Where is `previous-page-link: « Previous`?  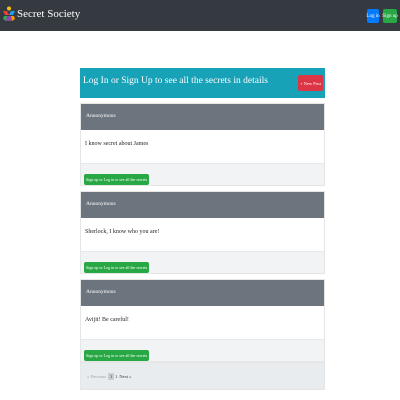 previous-page-link: « Previous is located at coordinates (96, 376).